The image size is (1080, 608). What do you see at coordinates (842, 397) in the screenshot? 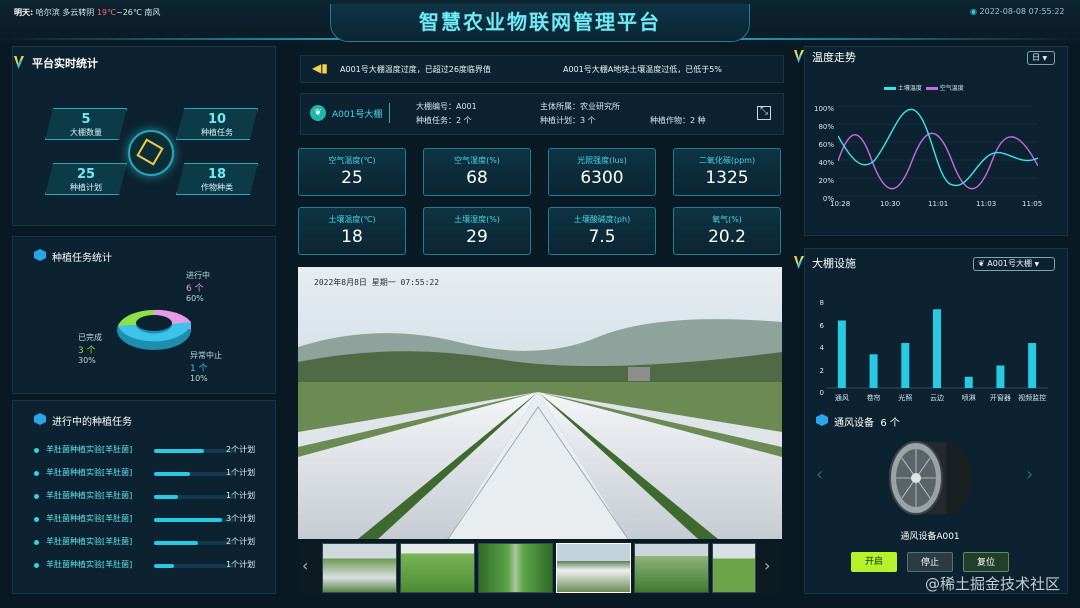
I see `bar-label-通风: 通风` at bounding box center [842, 397].